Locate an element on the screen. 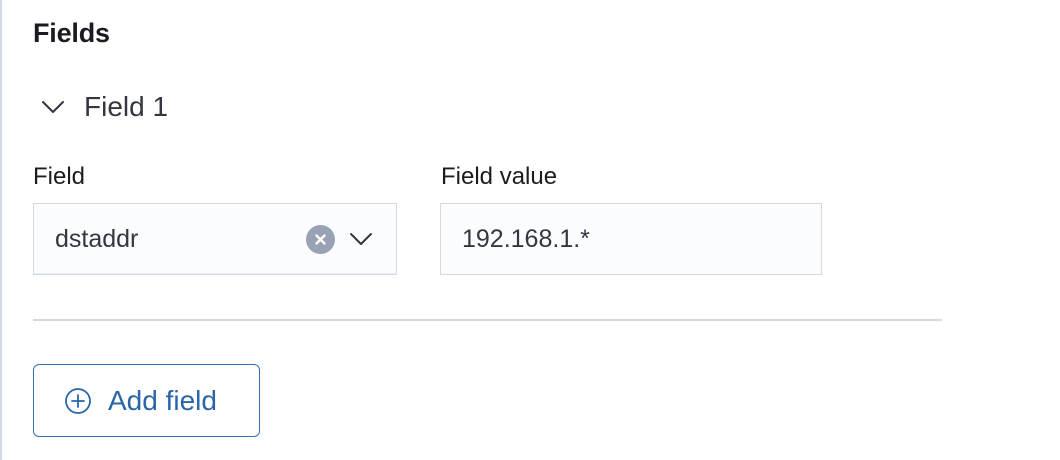  accordion-label: Field 1 is located at coordinates (126, 106).